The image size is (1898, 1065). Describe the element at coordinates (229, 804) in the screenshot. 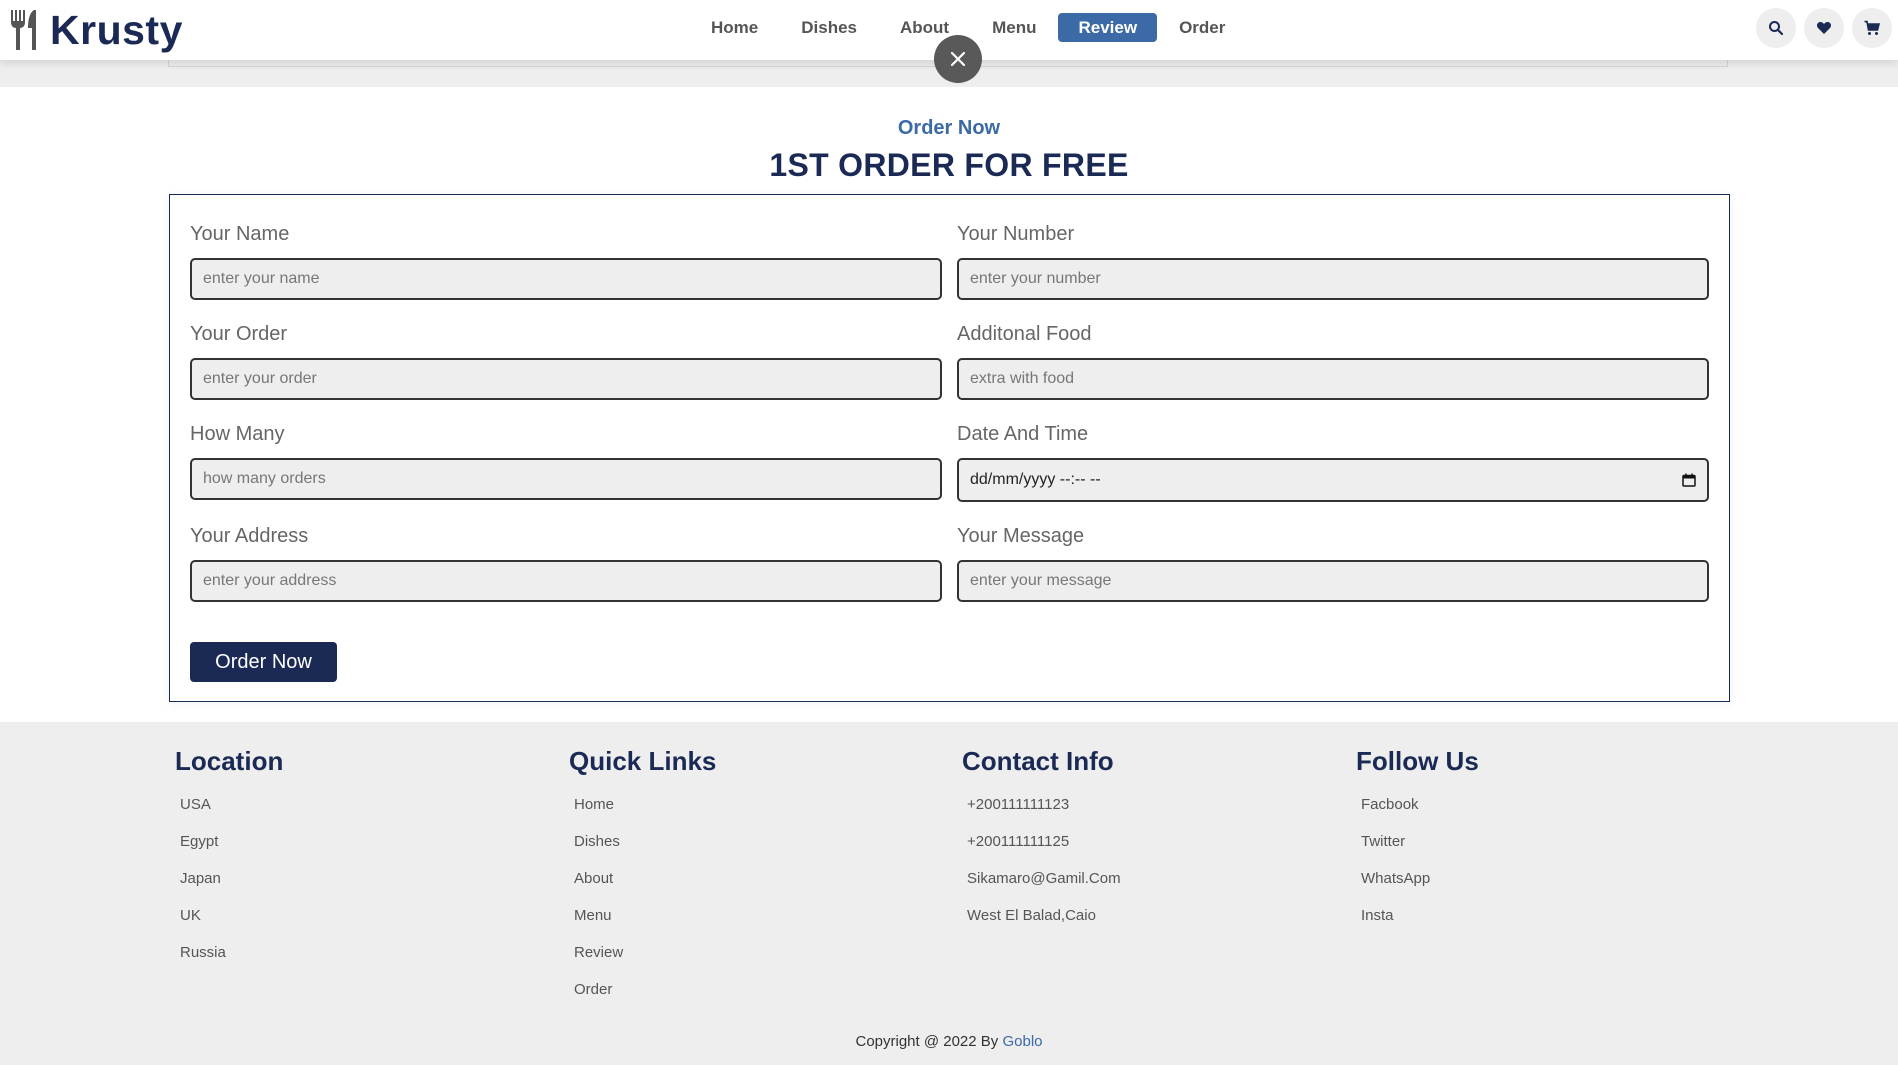

I see `location-link: USA` at that location.